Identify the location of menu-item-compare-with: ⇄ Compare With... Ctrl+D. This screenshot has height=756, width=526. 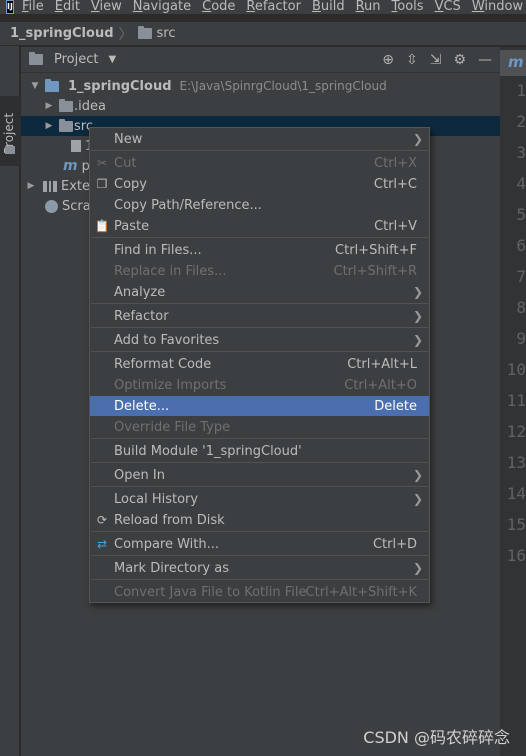
(259, 544).